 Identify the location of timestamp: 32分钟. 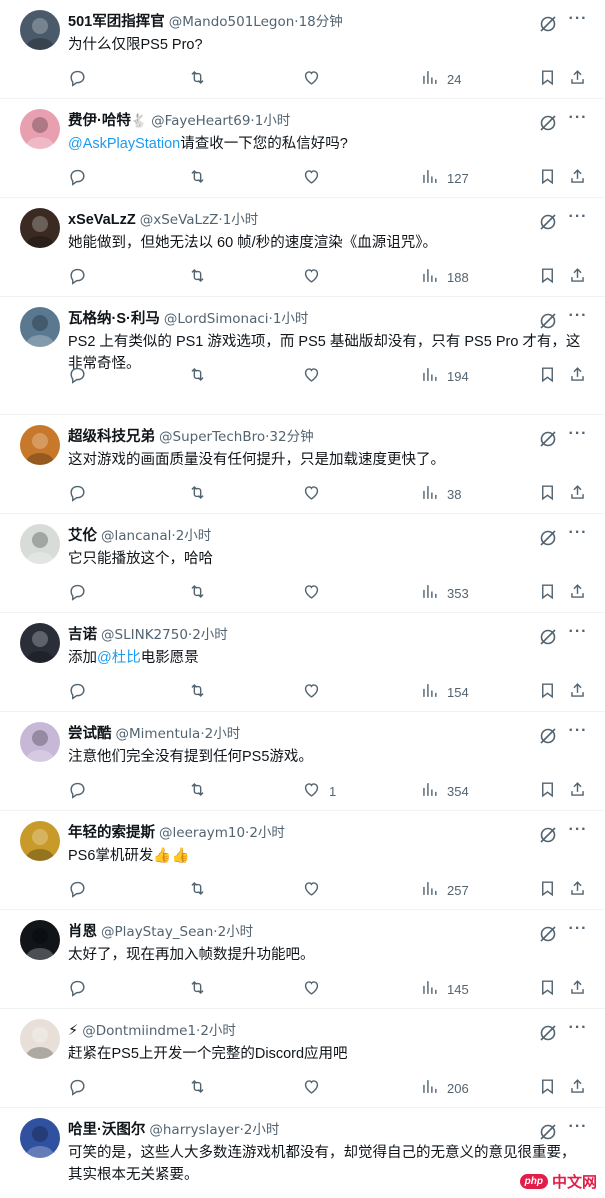
(291, 437).